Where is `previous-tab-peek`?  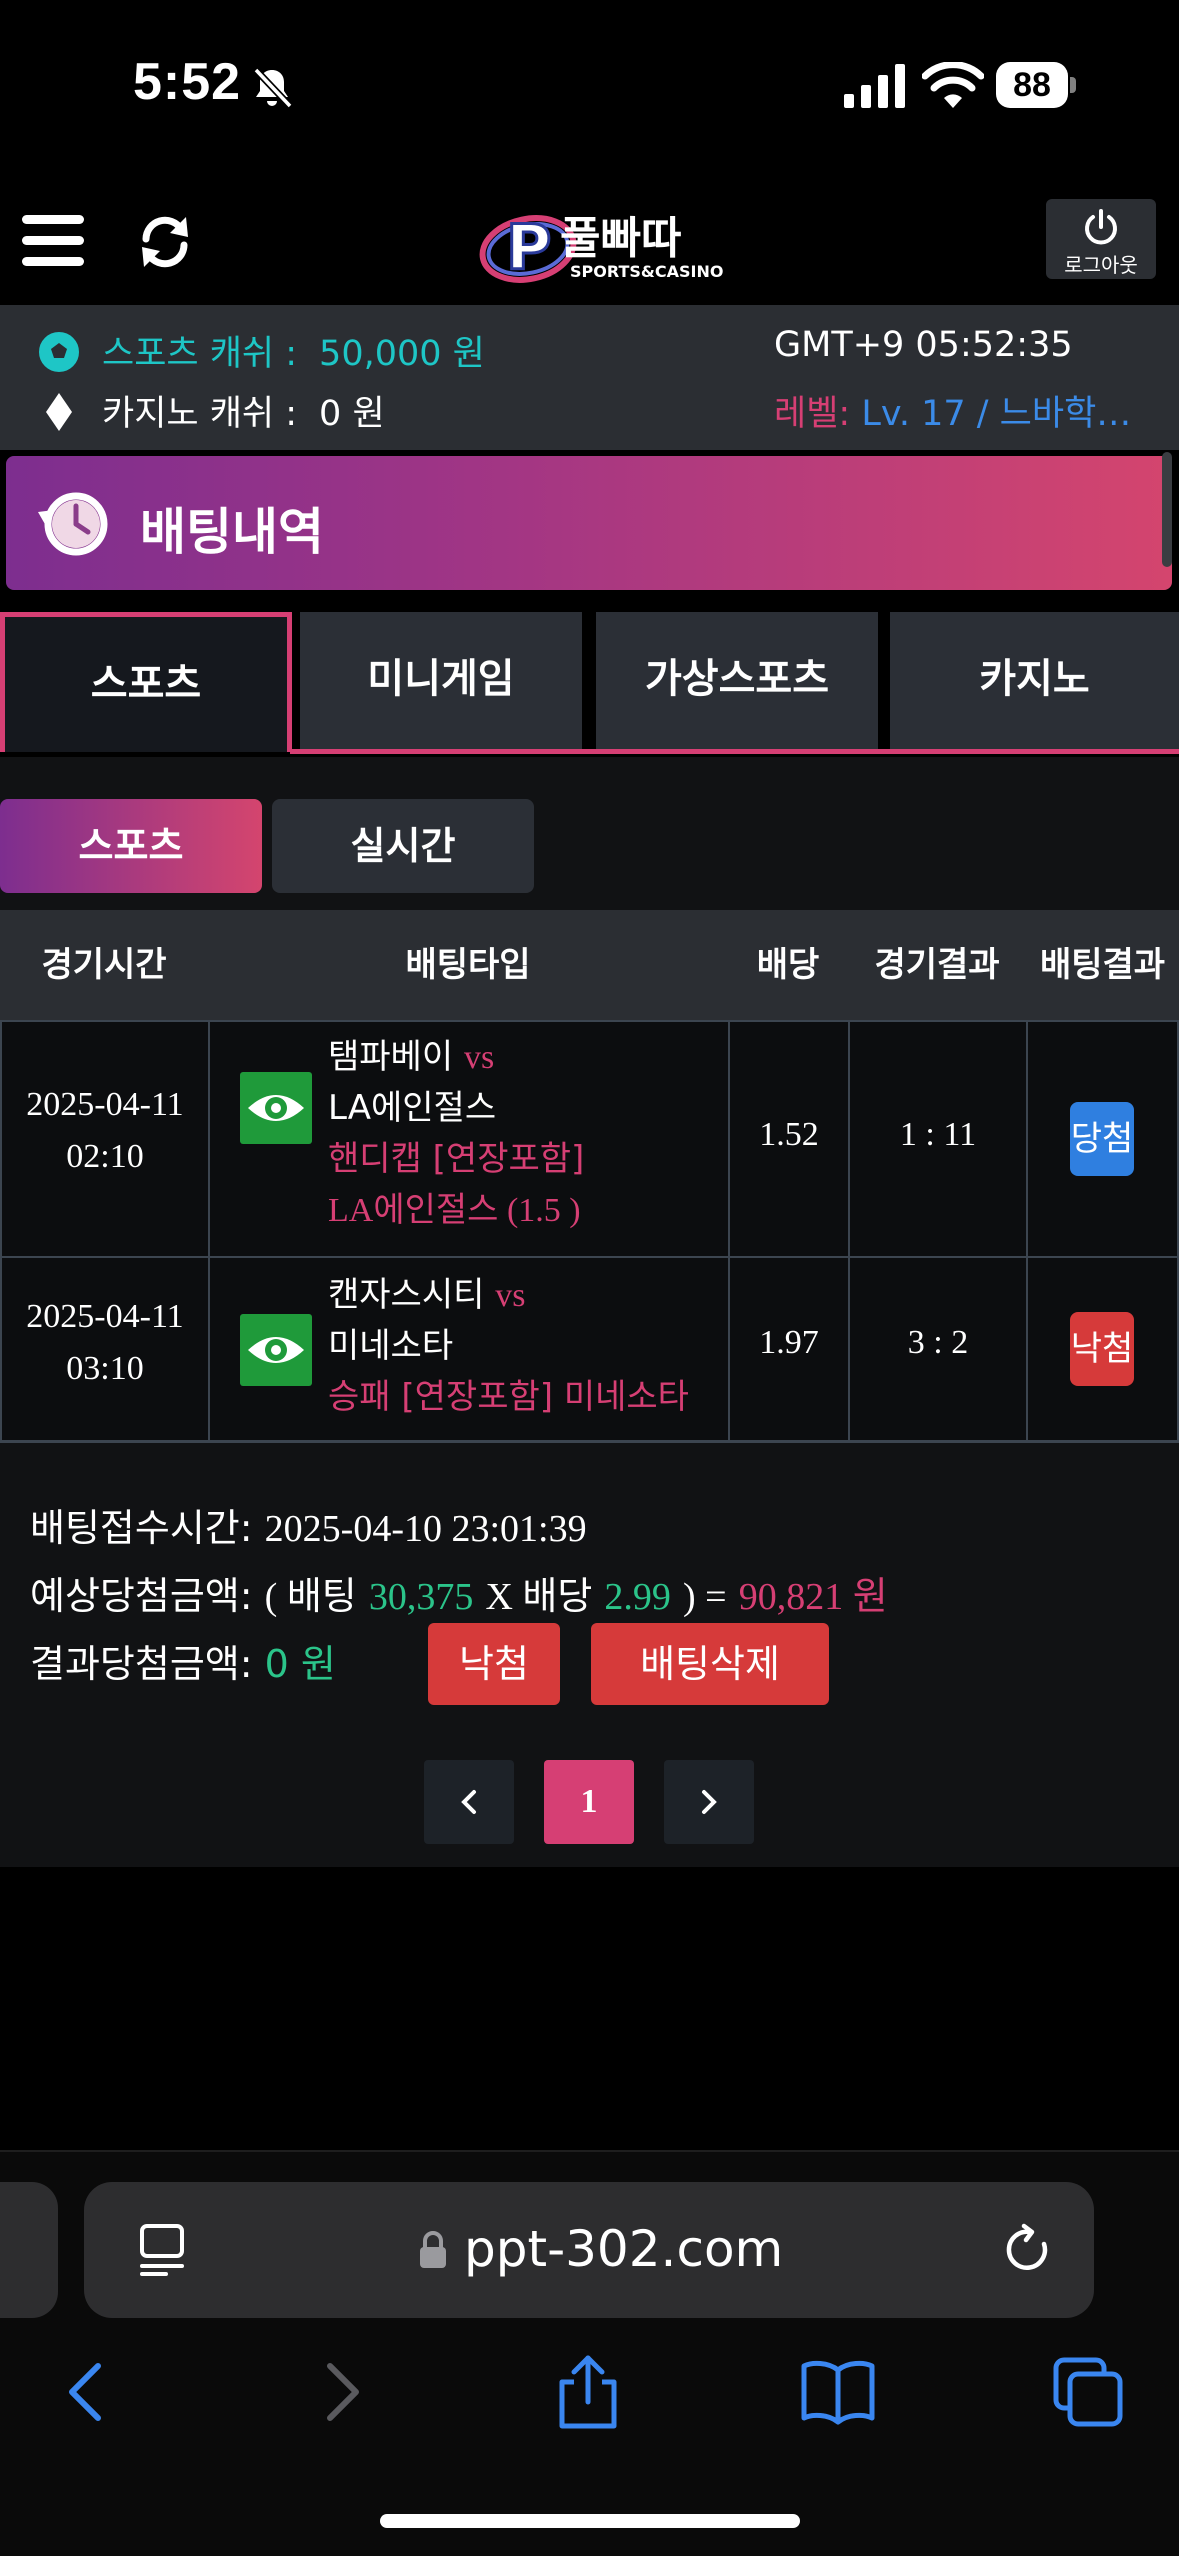 previous-tab-peek is located at coordinates (29, 2250).